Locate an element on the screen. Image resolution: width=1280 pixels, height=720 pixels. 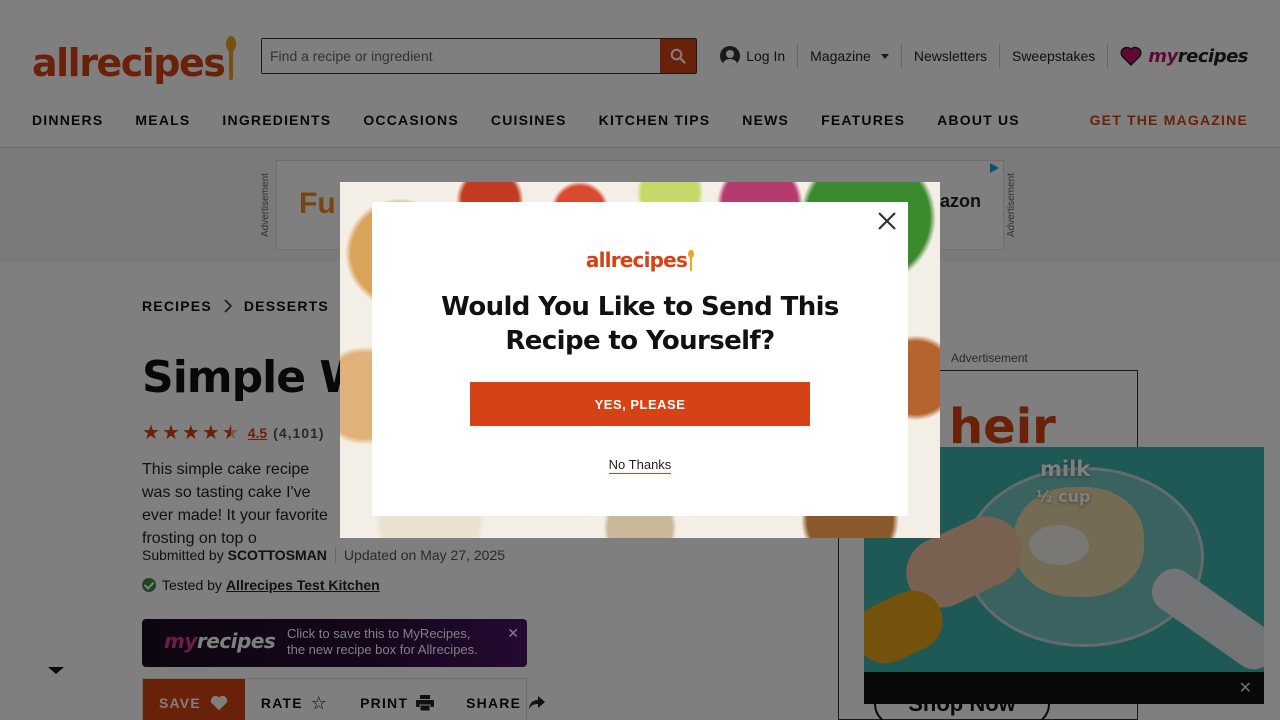
no-thanks-link: No Thanks is located at coordinates (640, 465).